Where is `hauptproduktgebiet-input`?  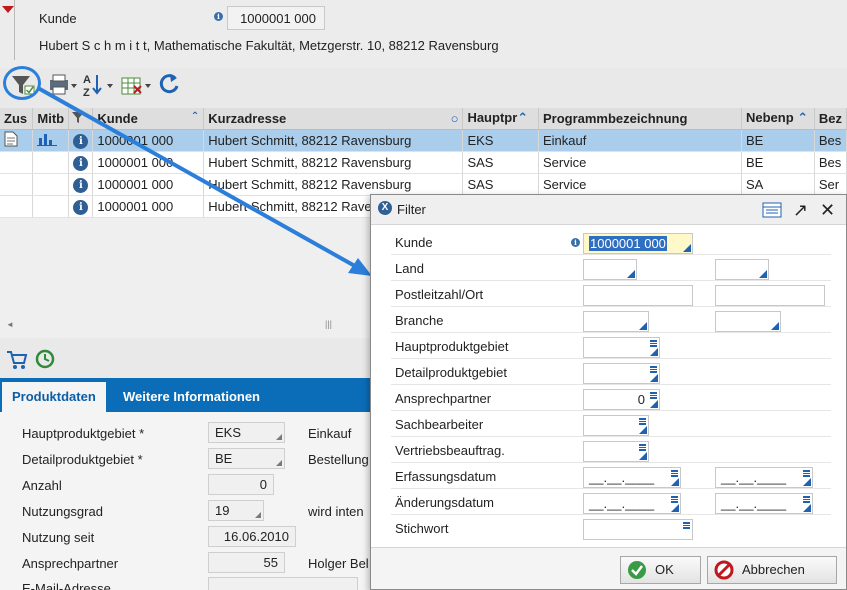 hauptproduktgebiet-input is located at coordinates (621, 347).